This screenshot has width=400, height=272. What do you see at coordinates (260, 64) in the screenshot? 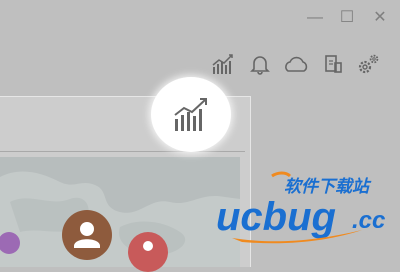
I see `bell-icon` at bounding box center [260, 64].